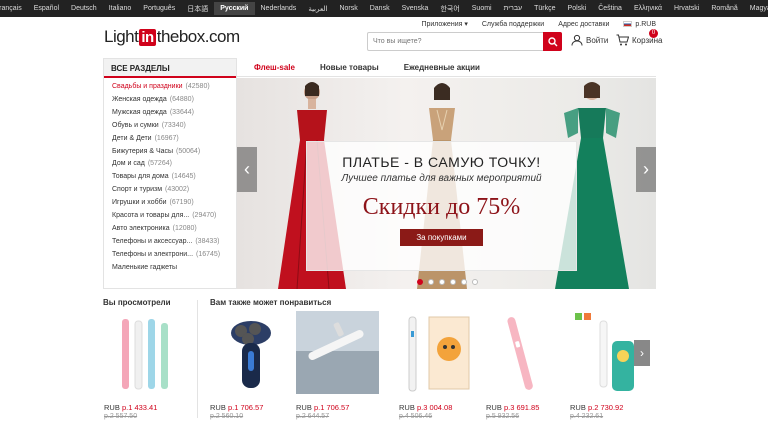 The width and height of the screenshot is (768, 425). Describe the element at coordinates (271, 302) in the screenshot. I see `recommended-title: Вам также может понравиться` at that location.